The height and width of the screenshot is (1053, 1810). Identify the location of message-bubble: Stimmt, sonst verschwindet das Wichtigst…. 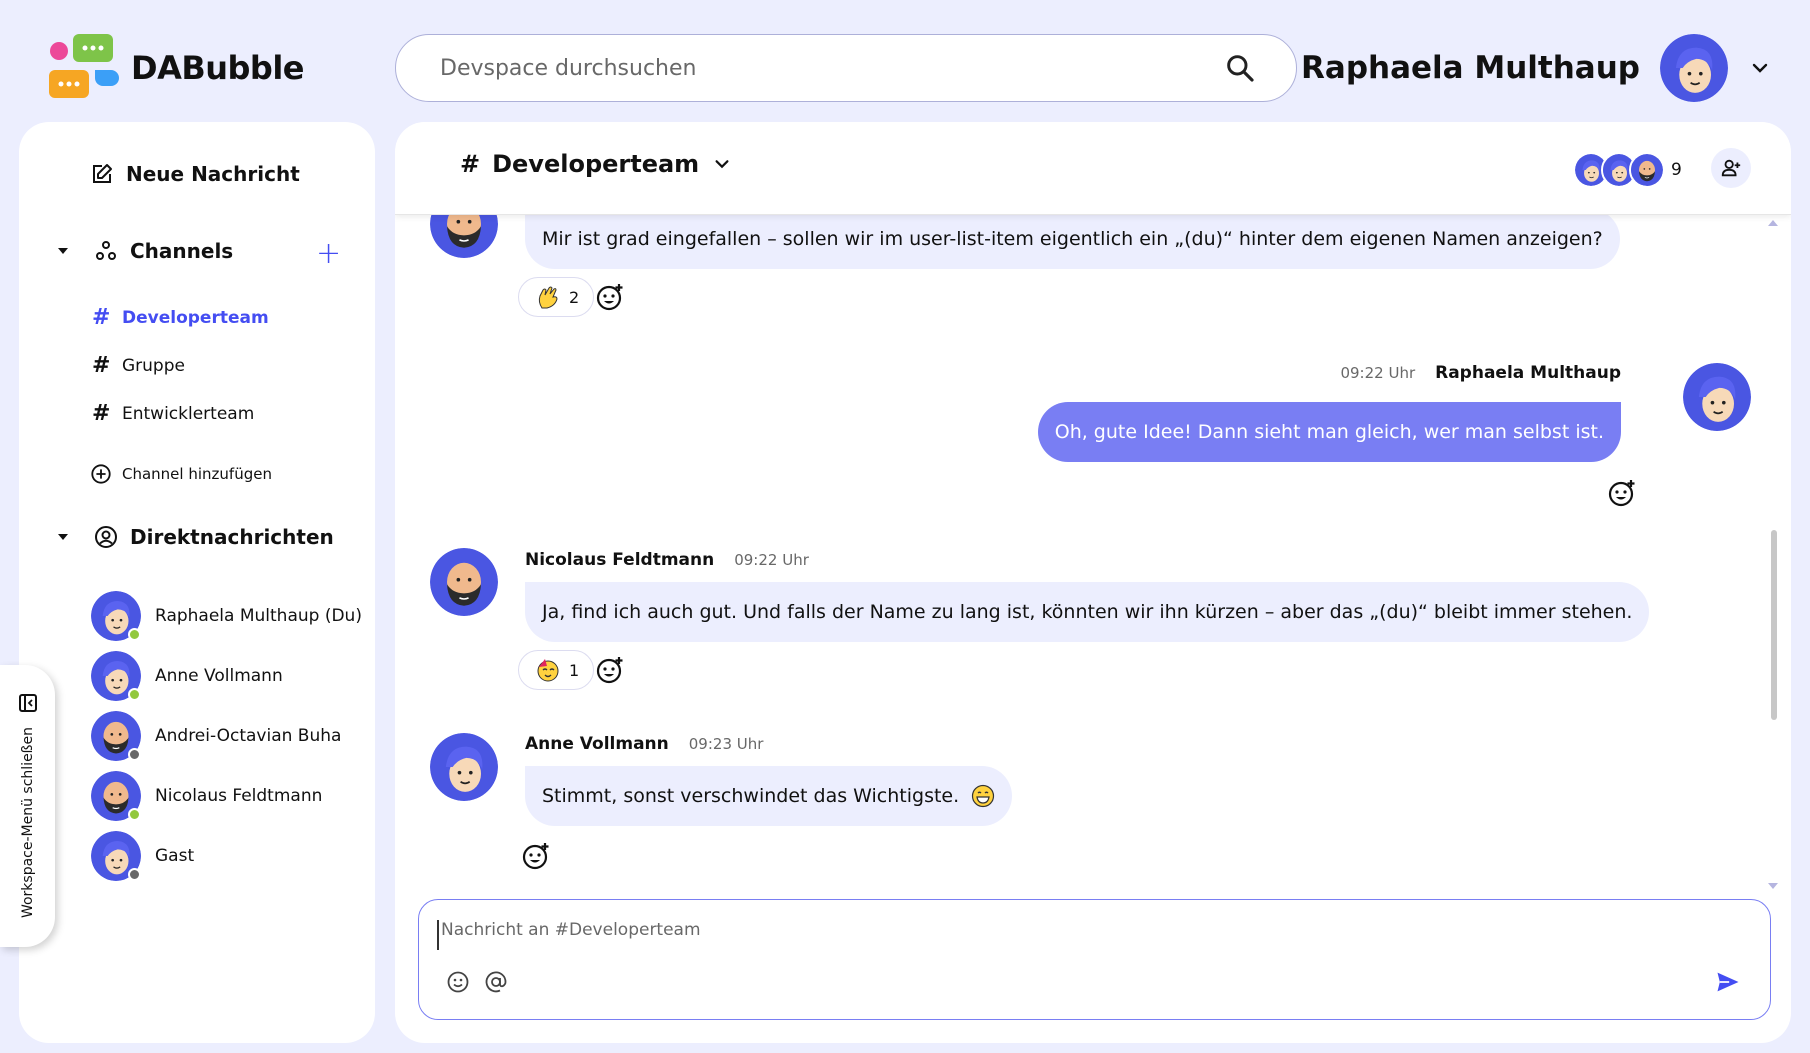
(769, 796).